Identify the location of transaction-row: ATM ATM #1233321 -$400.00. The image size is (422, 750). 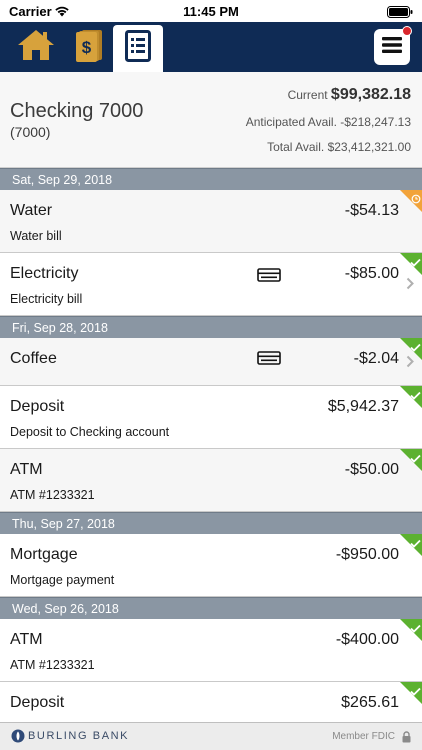
(211, 650).